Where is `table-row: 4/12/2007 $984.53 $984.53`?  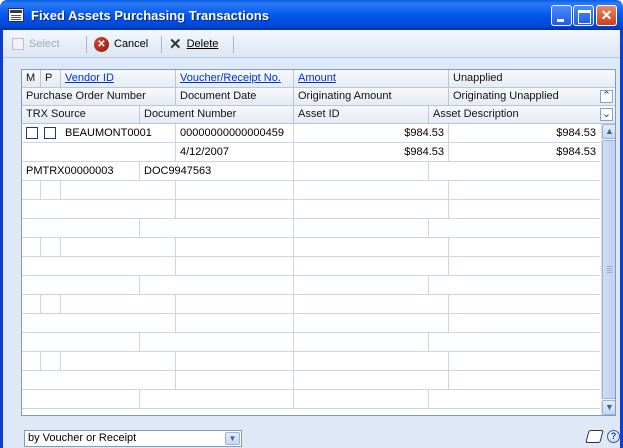 table-row: 4/12/2007 $984.53 $984.53 is located at coordinates (311, 152).